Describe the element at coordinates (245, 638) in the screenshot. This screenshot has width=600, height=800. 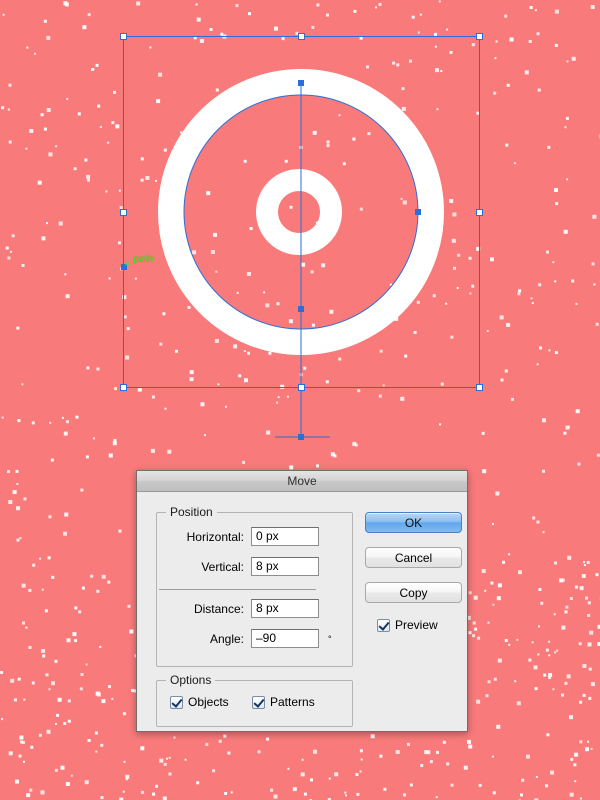
I see `angle-field-row: Angle: –90 °` at that location.